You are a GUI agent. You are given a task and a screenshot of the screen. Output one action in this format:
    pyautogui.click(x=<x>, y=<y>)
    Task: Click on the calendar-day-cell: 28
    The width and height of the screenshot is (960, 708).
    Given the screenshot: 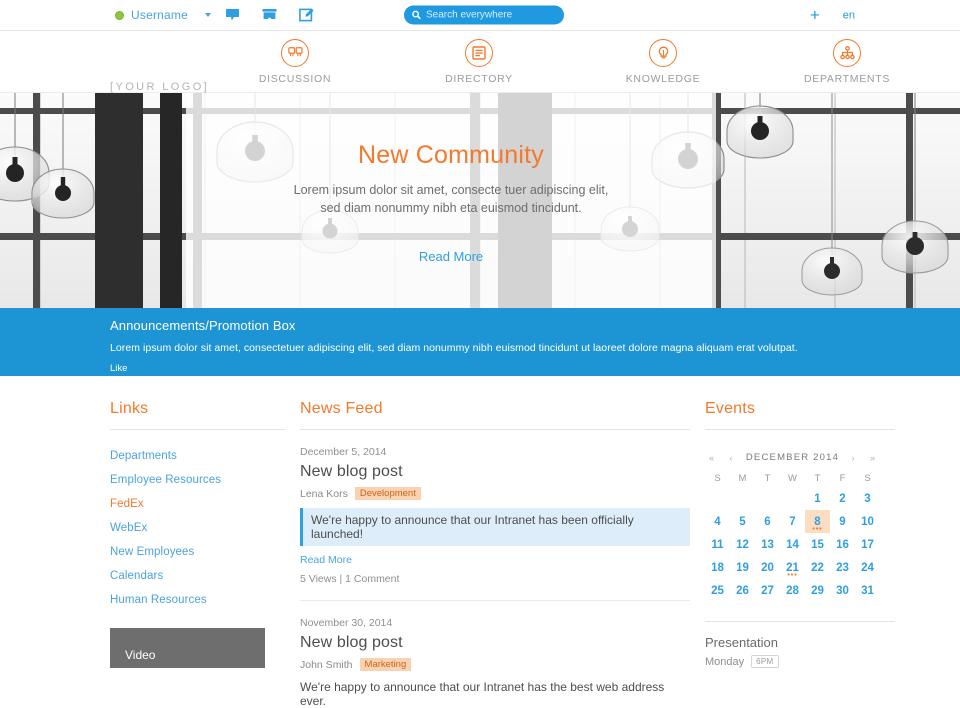 What is the action you would take?
    pyautogui.click(x=792, y=590)
    